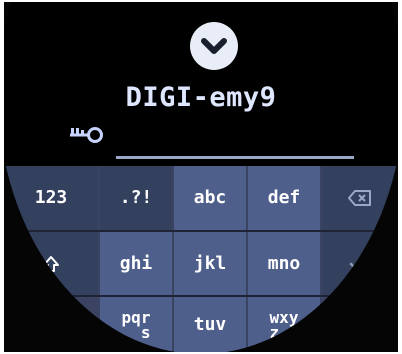 The height and width of the screenshot is (354, 402). Describe the element at coordinates (210, 198) in the screenshot. I see `key-abc: abc` at that location.